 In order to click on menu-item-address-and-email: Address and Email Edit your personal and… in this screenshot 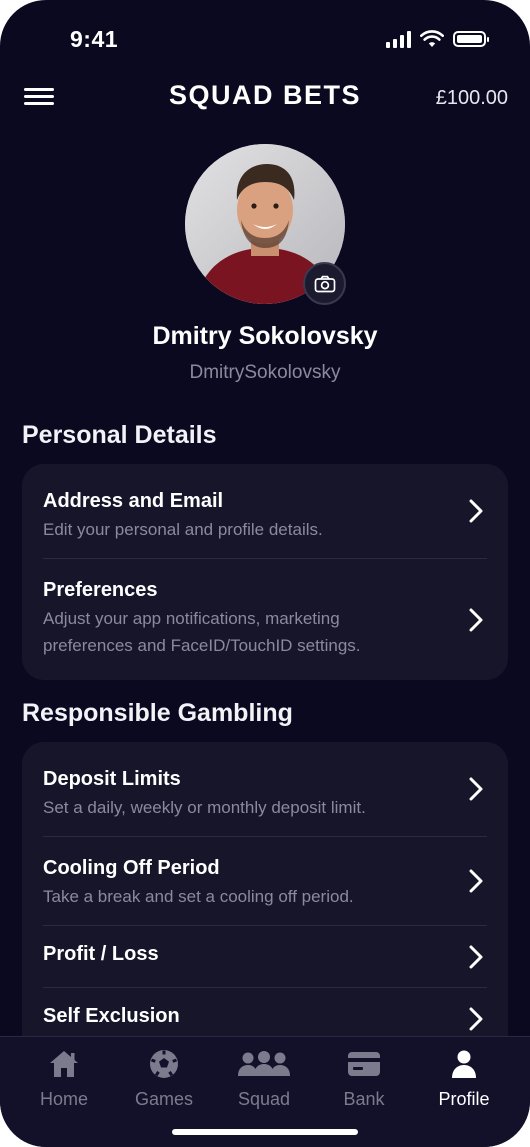, I will do `click(265, 511)`.